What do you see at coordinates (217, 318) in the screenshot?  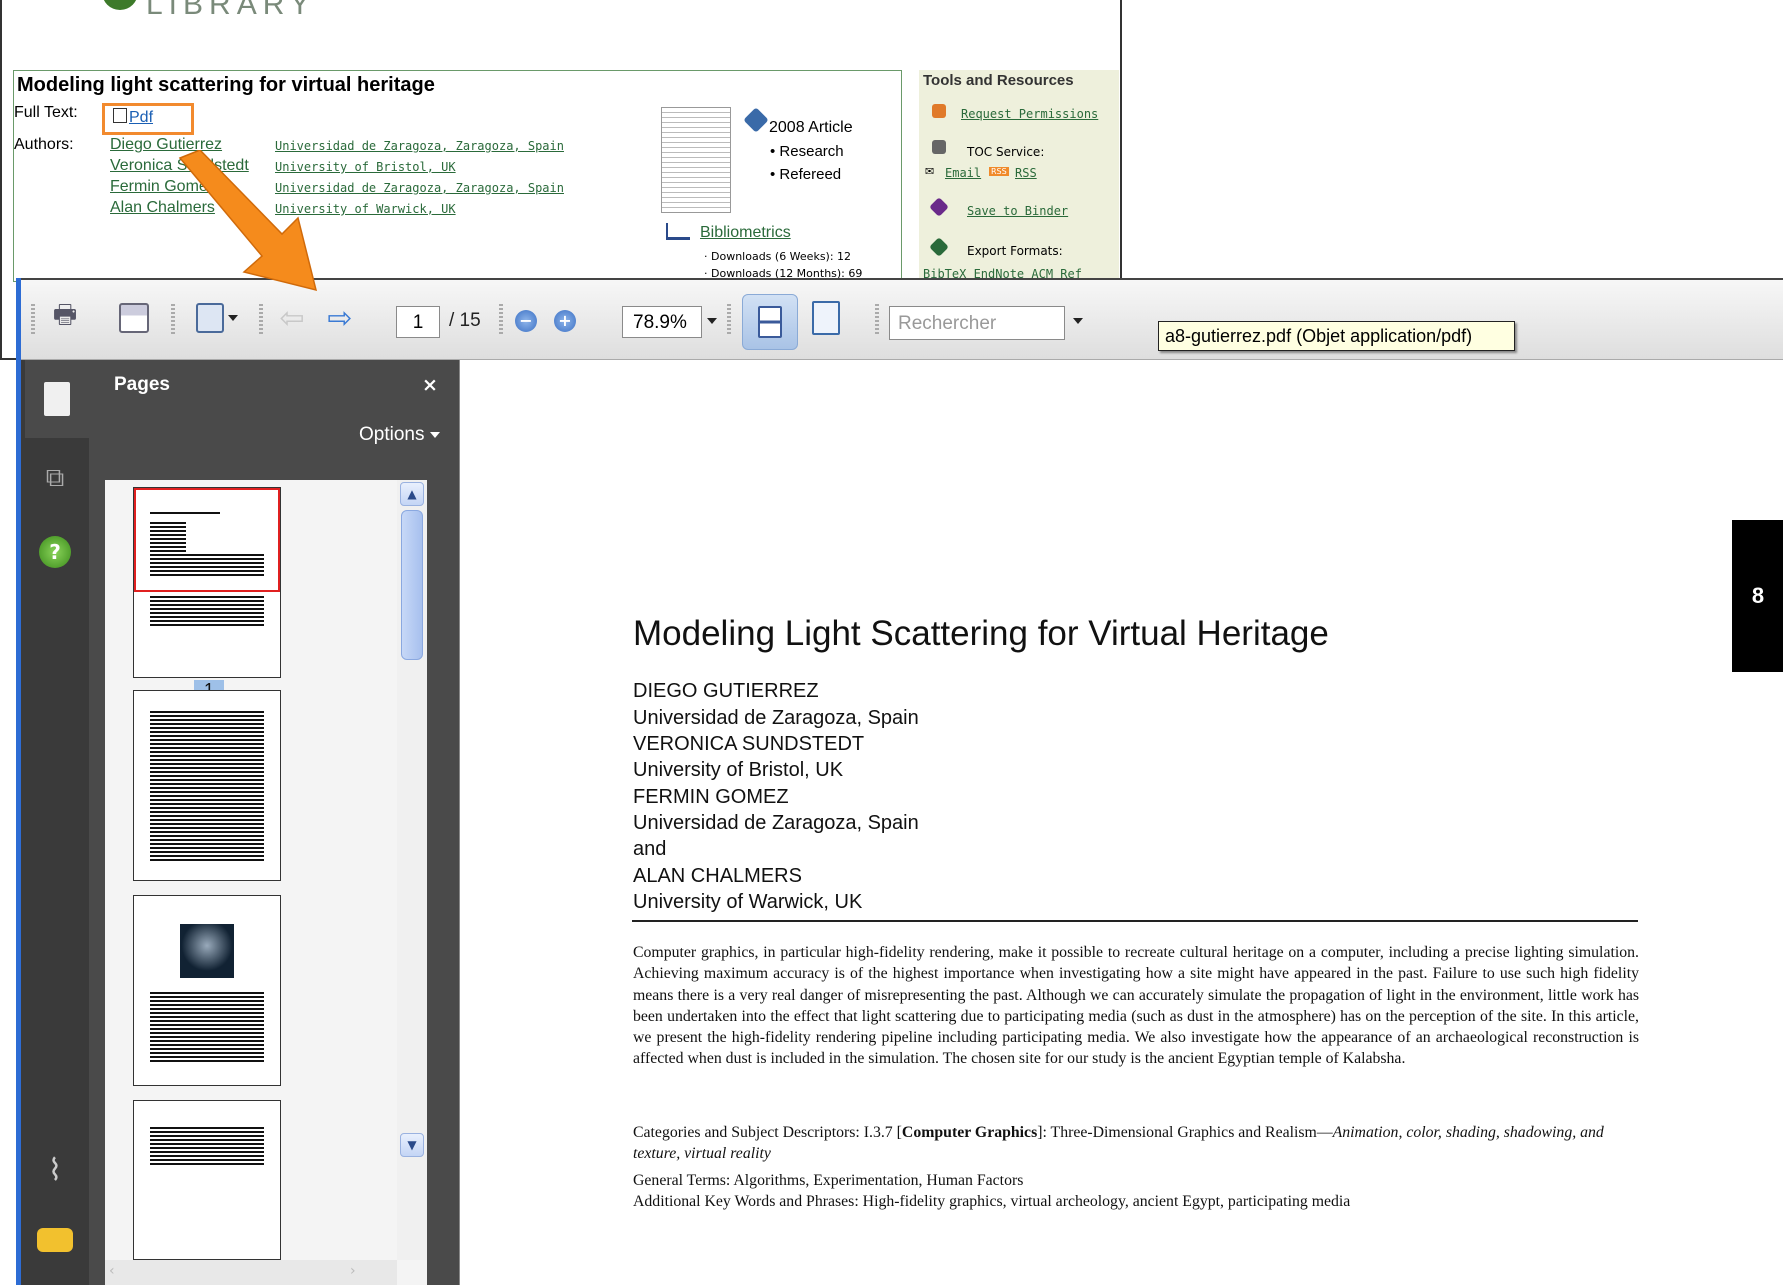 I see `export-button` at bounding box center [217, 318].